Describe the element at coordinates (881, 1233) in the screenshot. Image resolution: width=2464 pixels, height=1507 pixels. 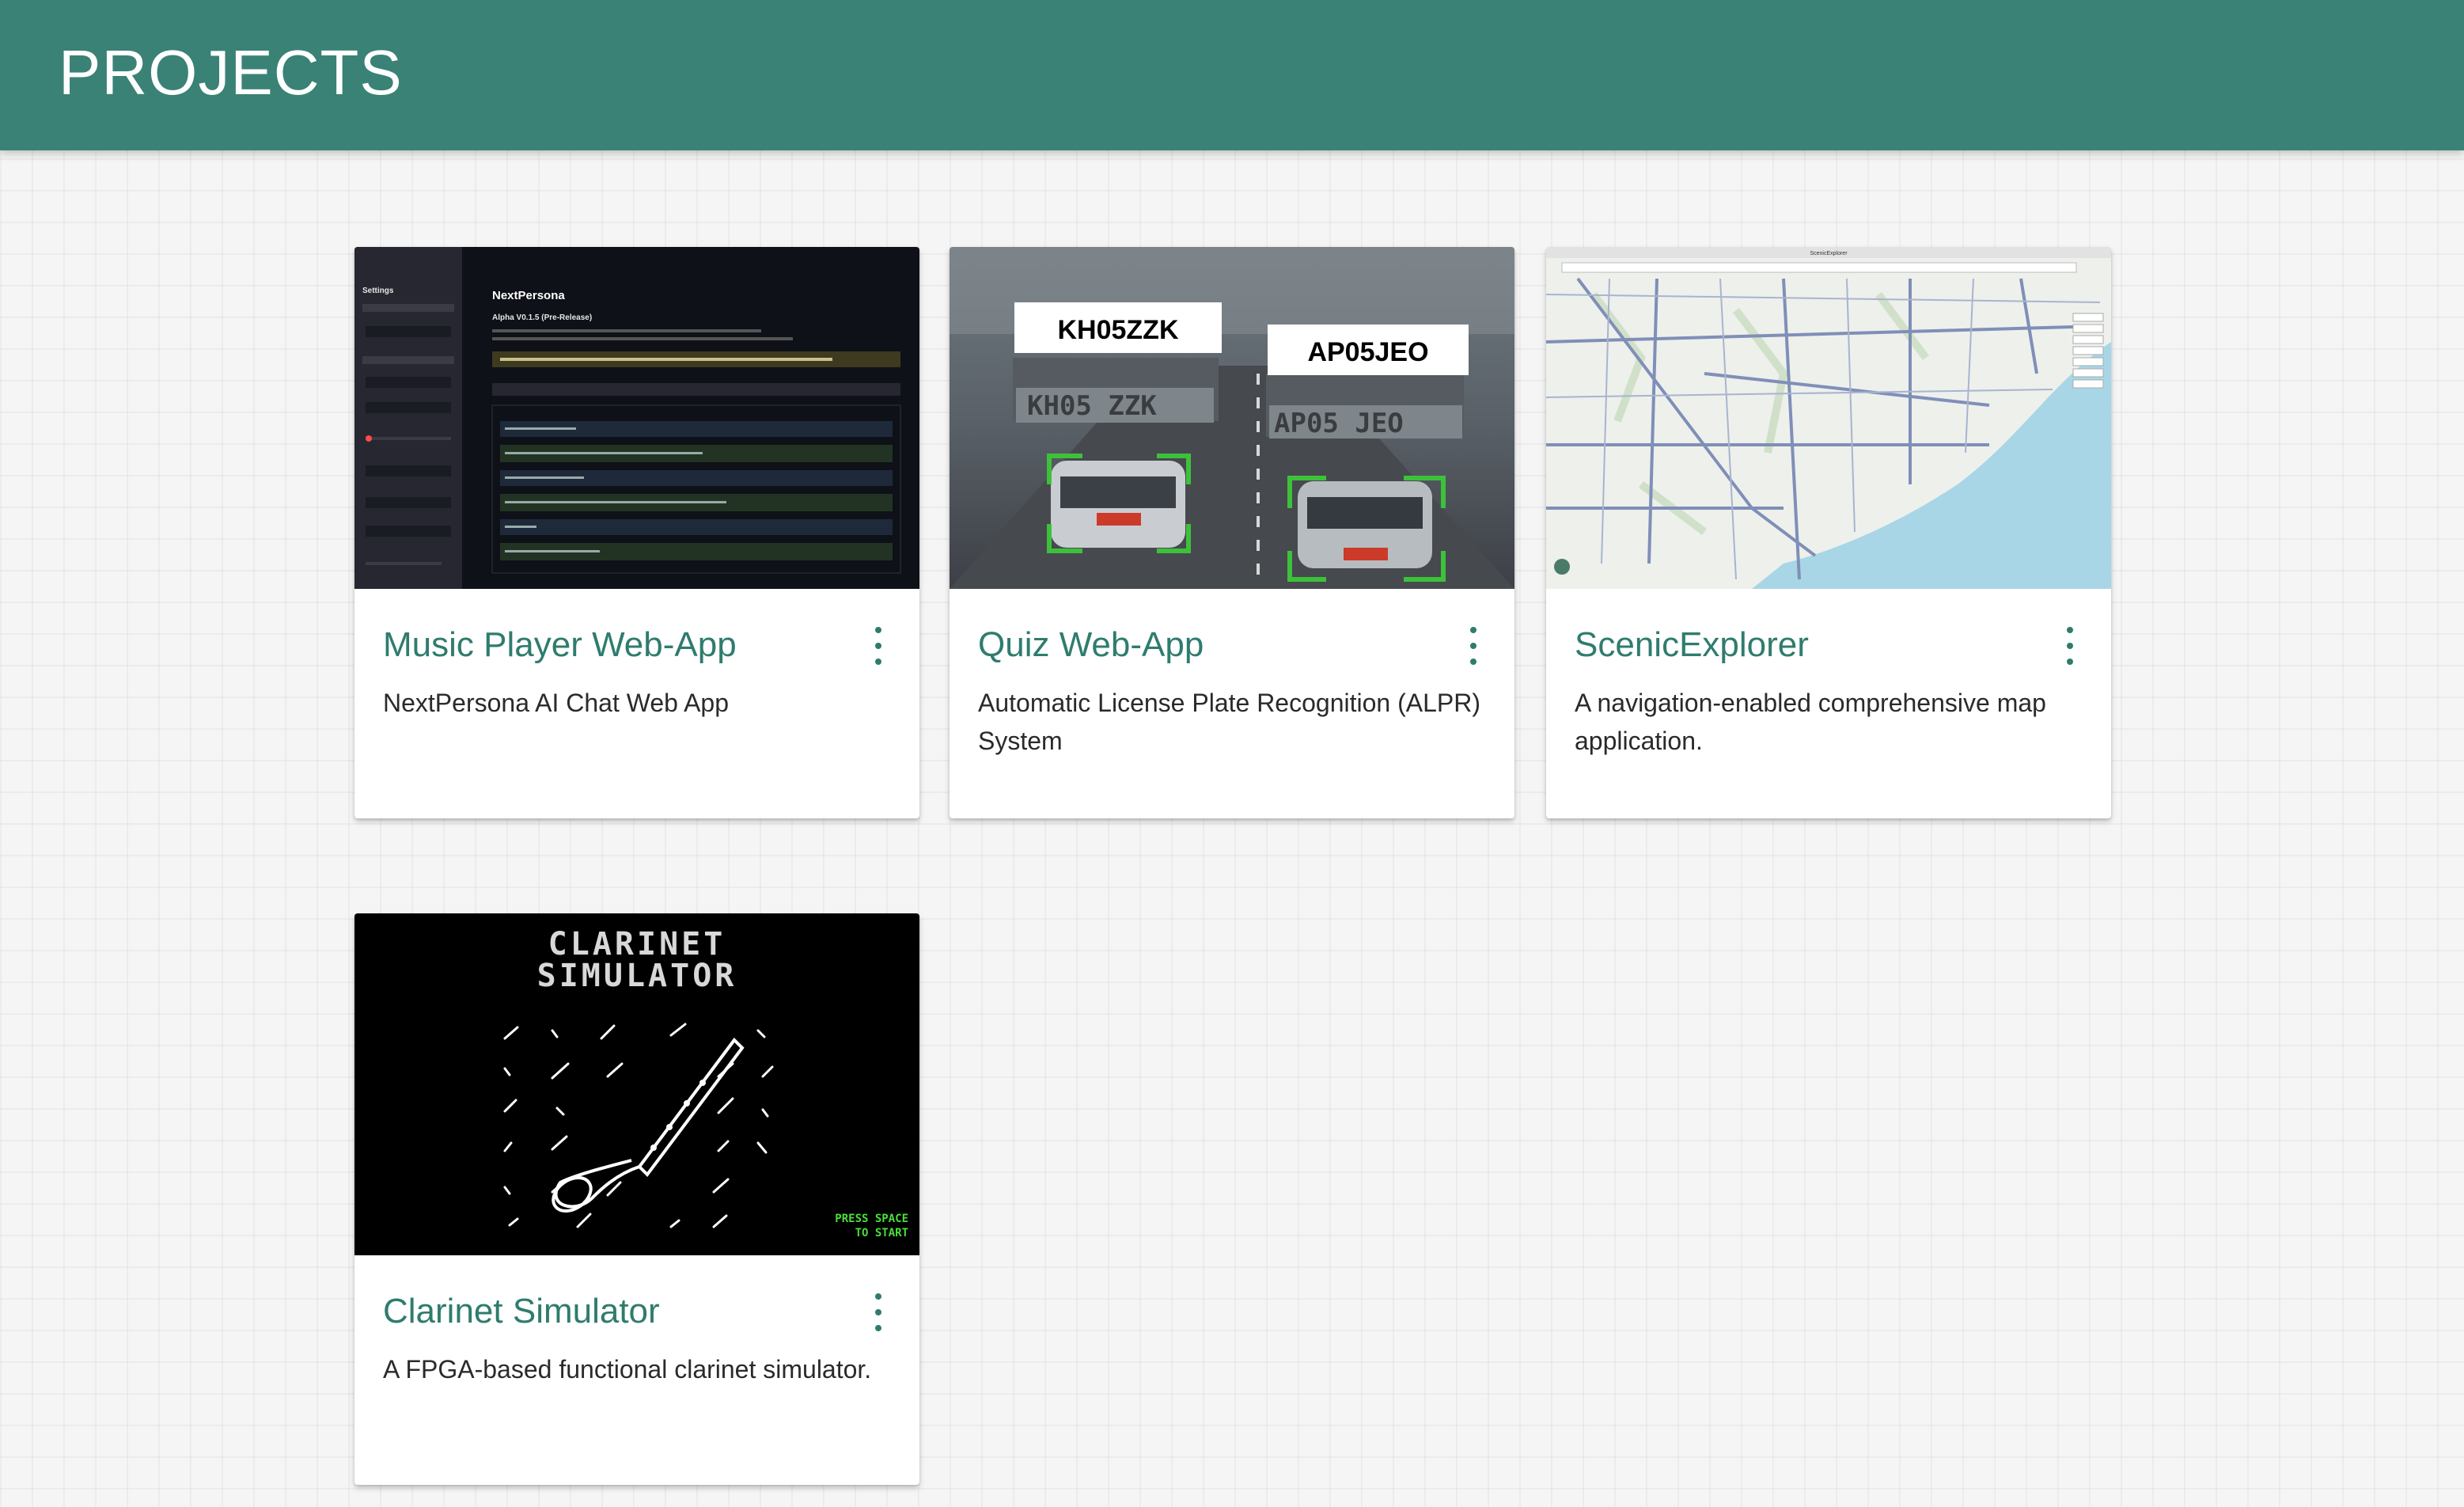
I see `press-space-prompt-2: TO START` at that location.